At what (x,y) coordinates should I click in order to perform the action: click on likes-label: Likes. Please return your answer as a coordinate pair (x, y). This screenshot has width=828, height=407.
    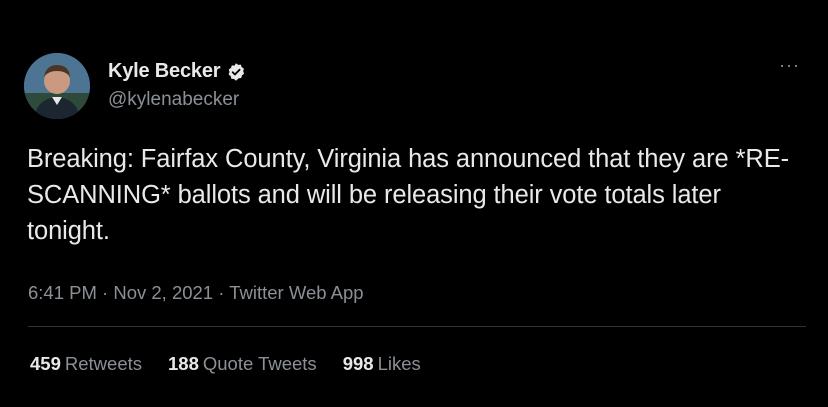
    Looking at the image, I should click on (399, 363).